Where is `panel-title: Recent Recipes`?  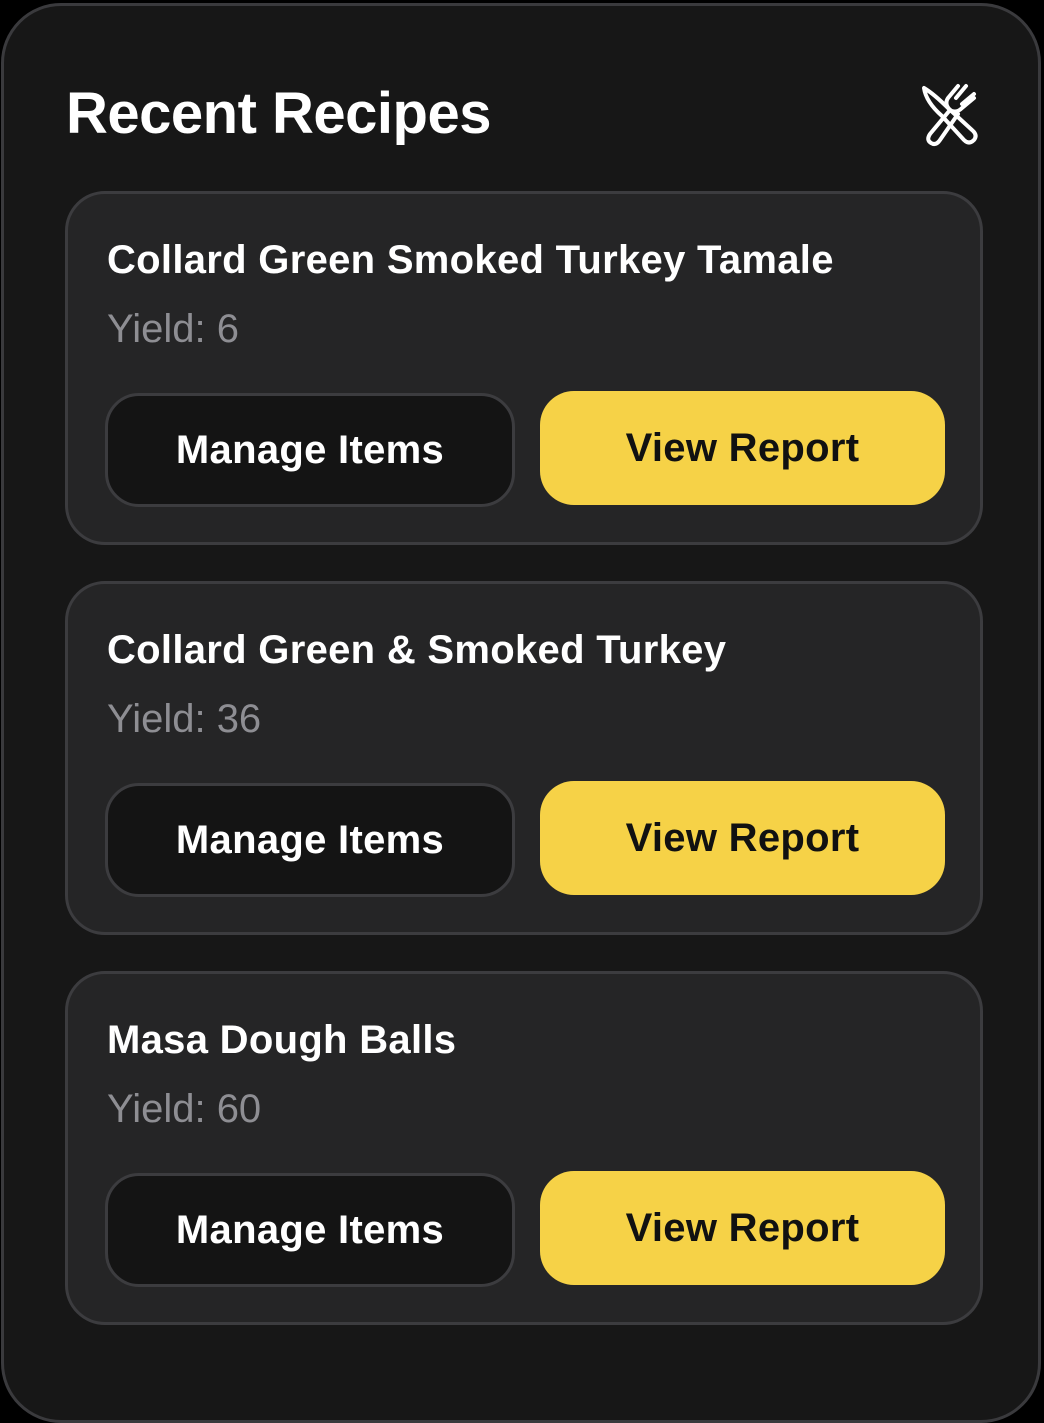
panel-title: Recent Recipes is located at coordinates (278, 113).